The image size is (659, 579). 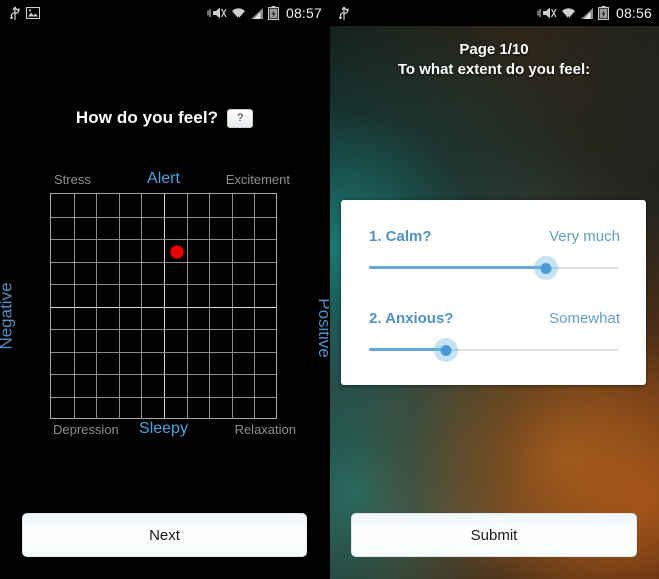 What do you see at coordinates (322, 328) in the screenshot?
I see `axis-label-positive: Positive` at bounding box center [322, 328].